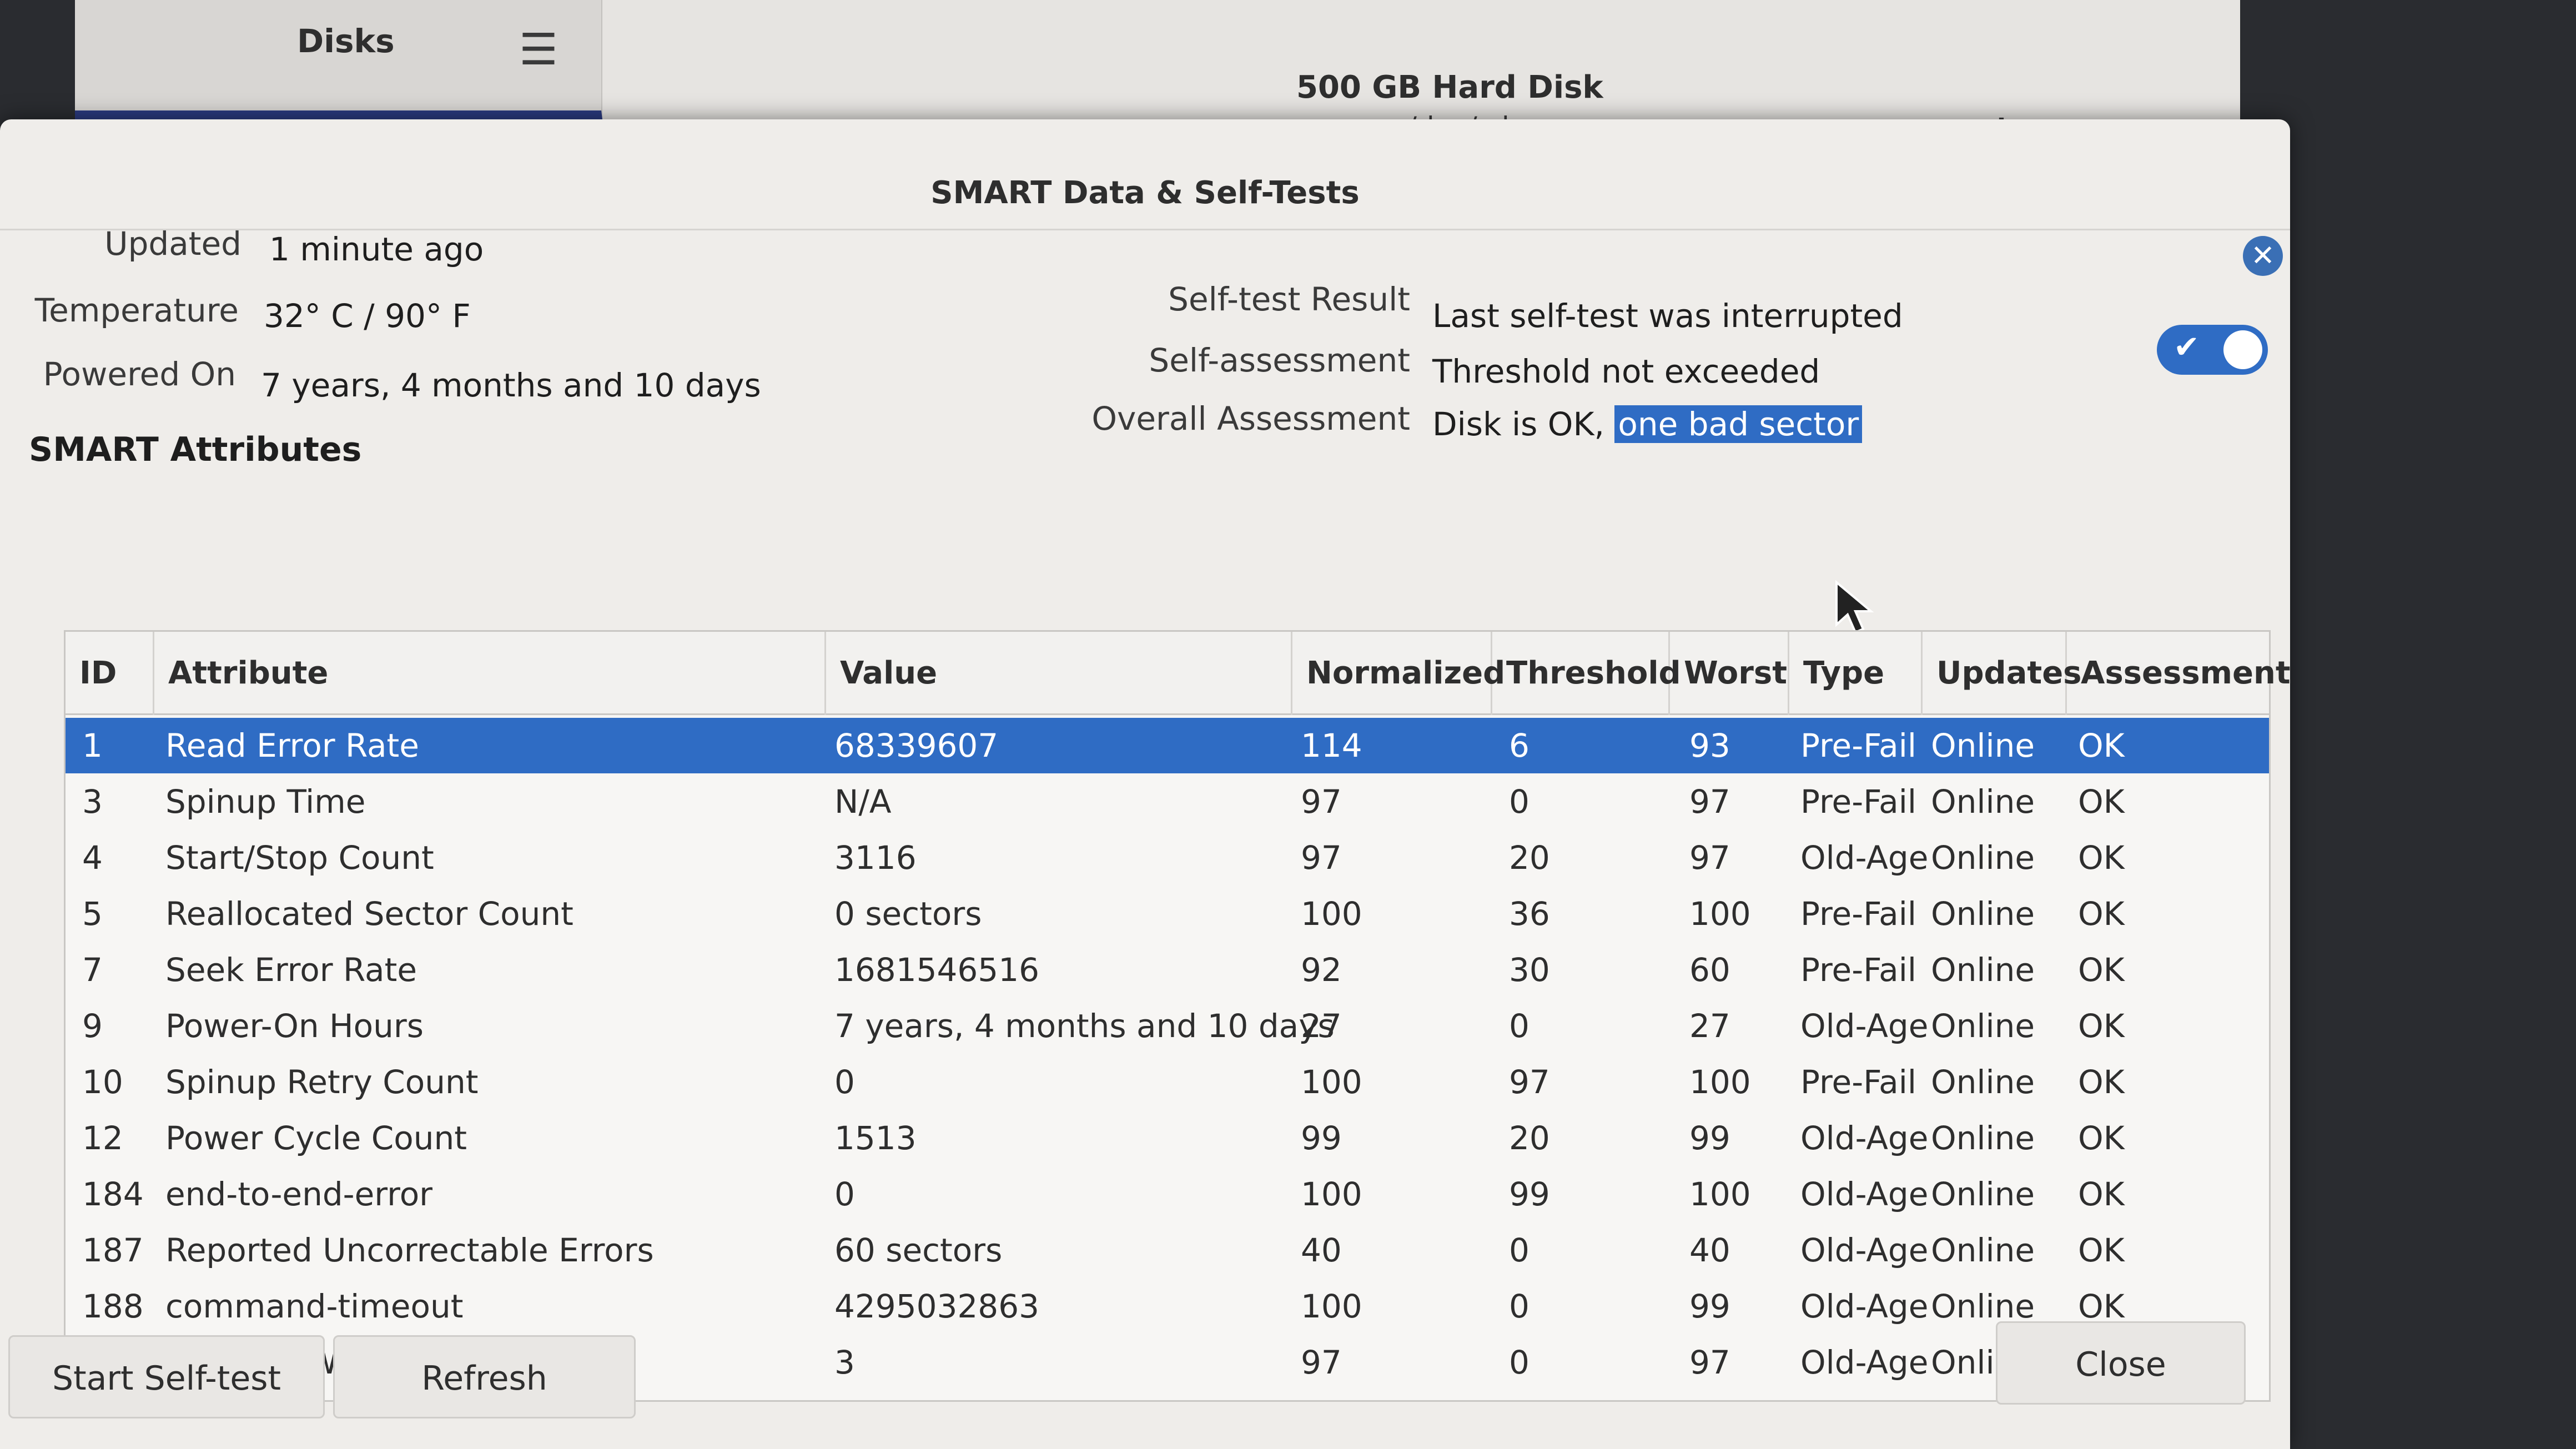 This screenshot has height=1449, width=2576. Describe the element at coordinates (1626, 372) in the screenshot. I see `self-assessment-value: Threshold not exceeded` at that location.